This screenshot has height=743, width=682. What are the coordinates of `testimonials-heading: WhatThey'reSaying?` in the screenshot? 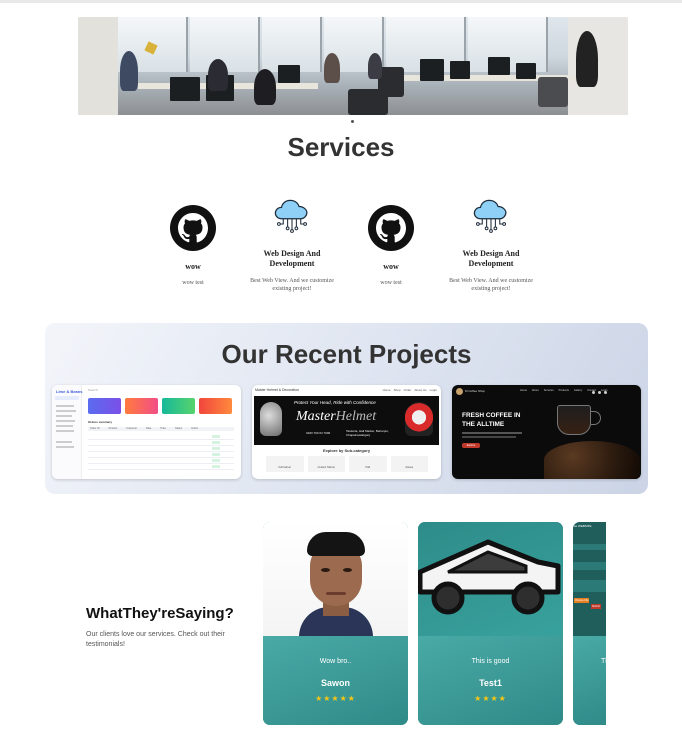 It's located at (160, 613).